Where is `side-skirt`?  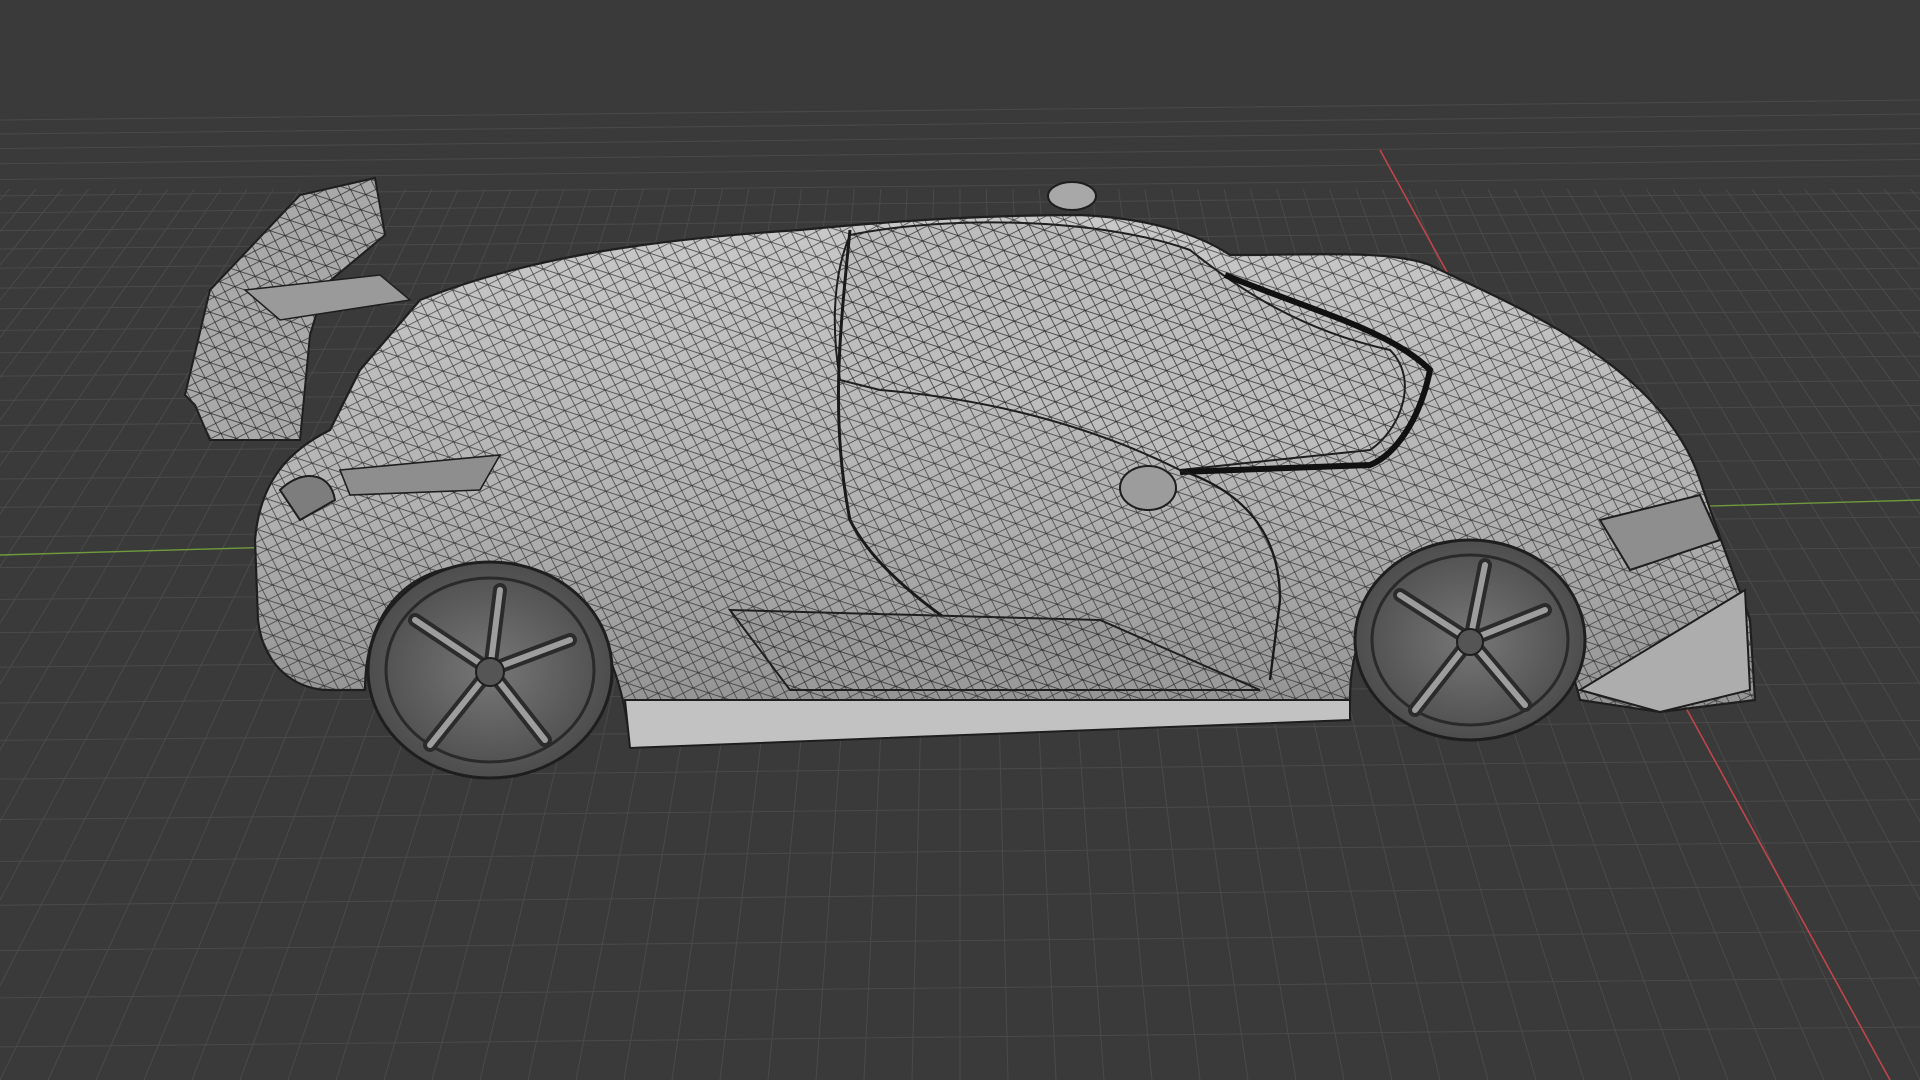
side-skirt is located at coordinates (987, 724).